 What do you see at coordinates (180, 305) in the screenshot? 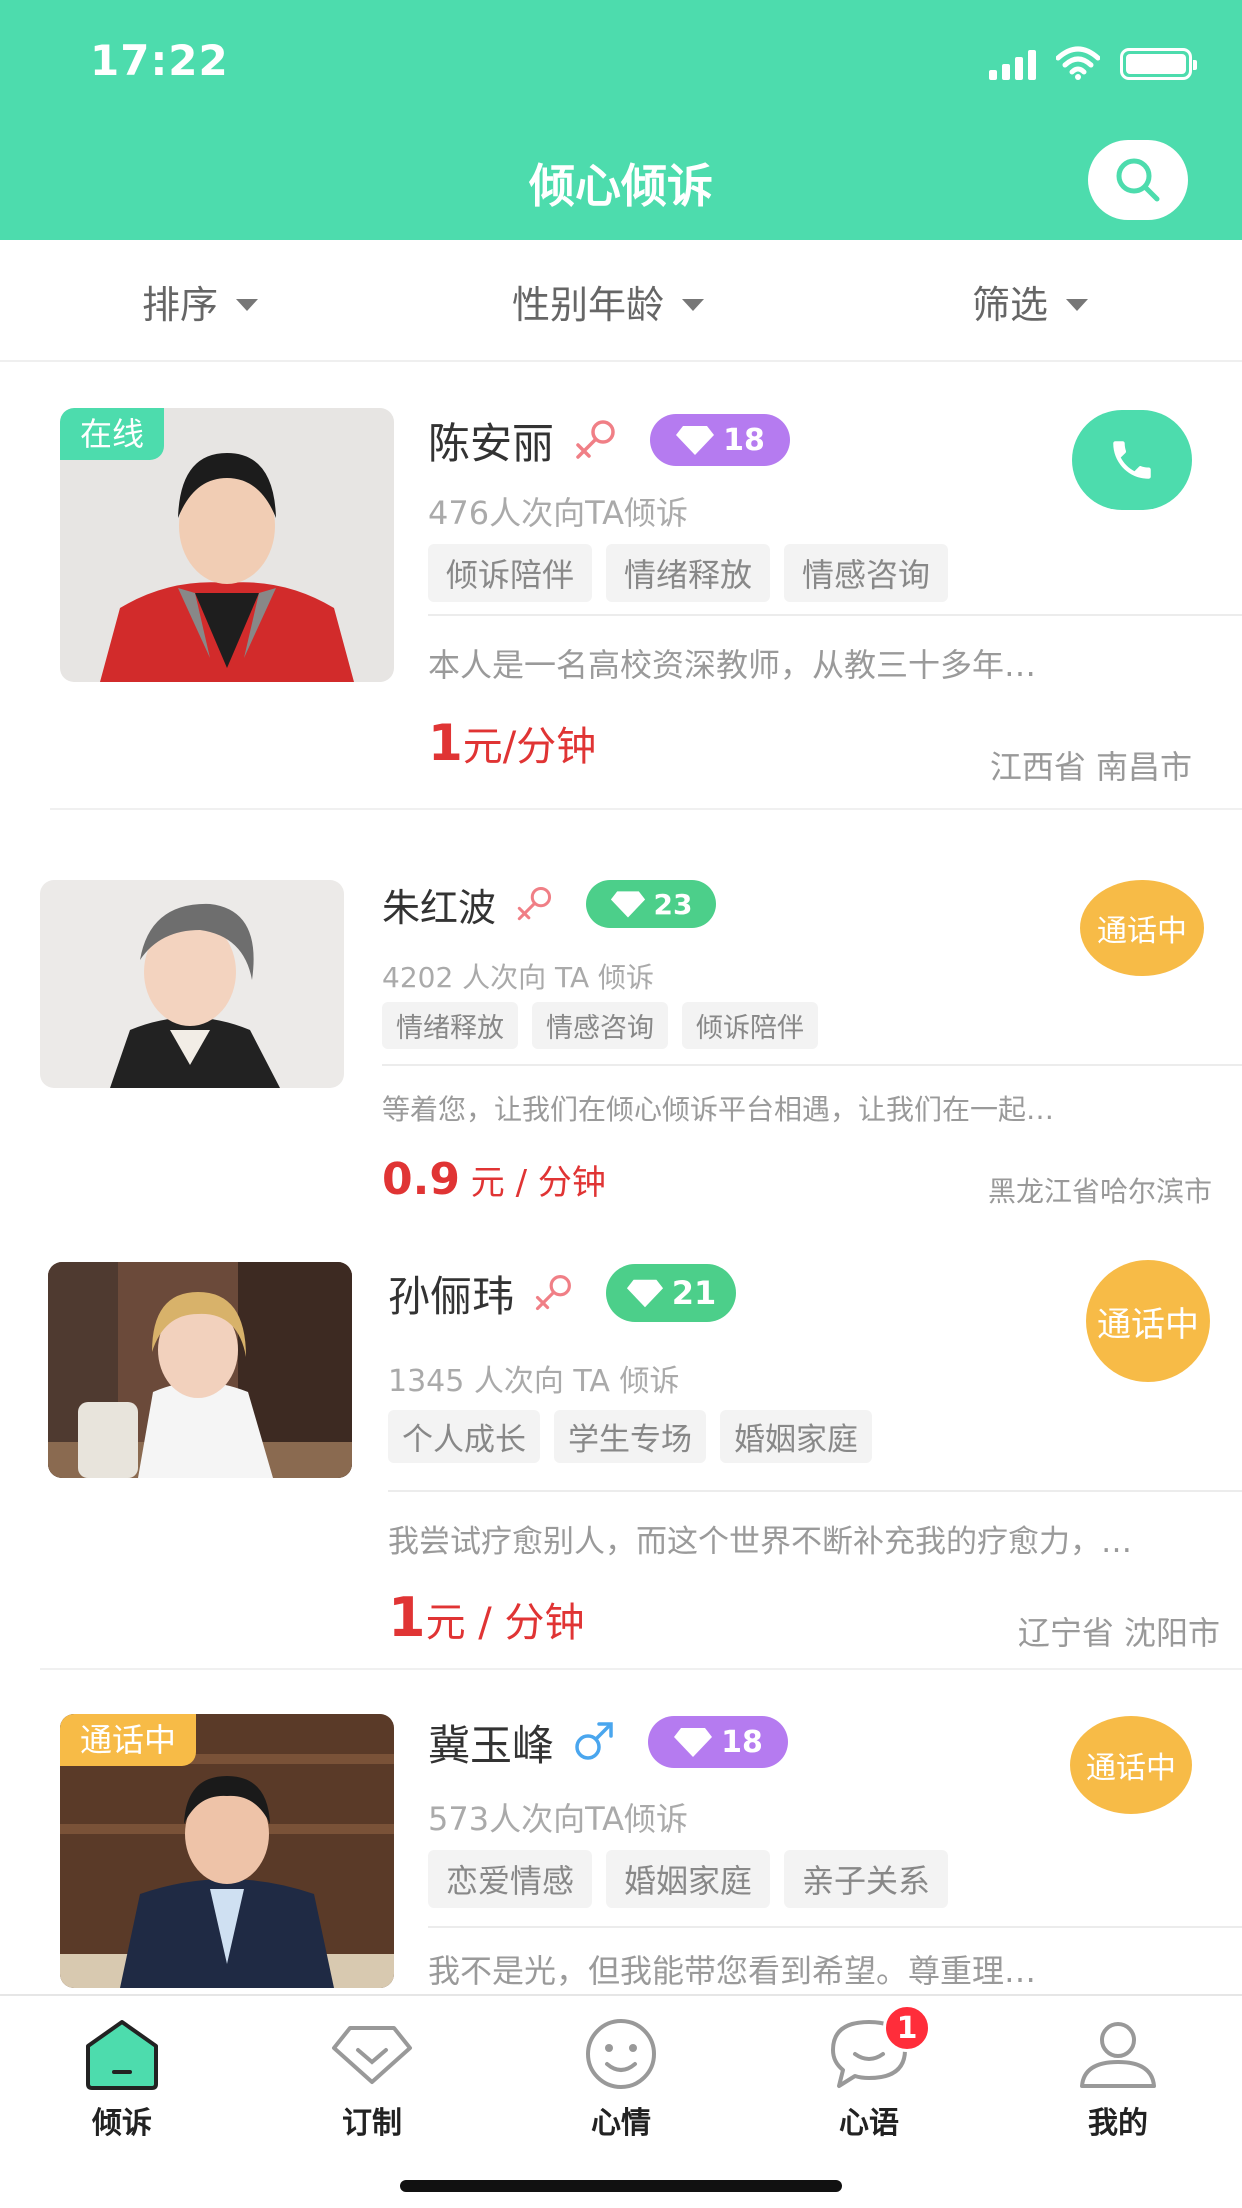
I see `sort-filter-label: 排序` at bounding box center [180, 305].